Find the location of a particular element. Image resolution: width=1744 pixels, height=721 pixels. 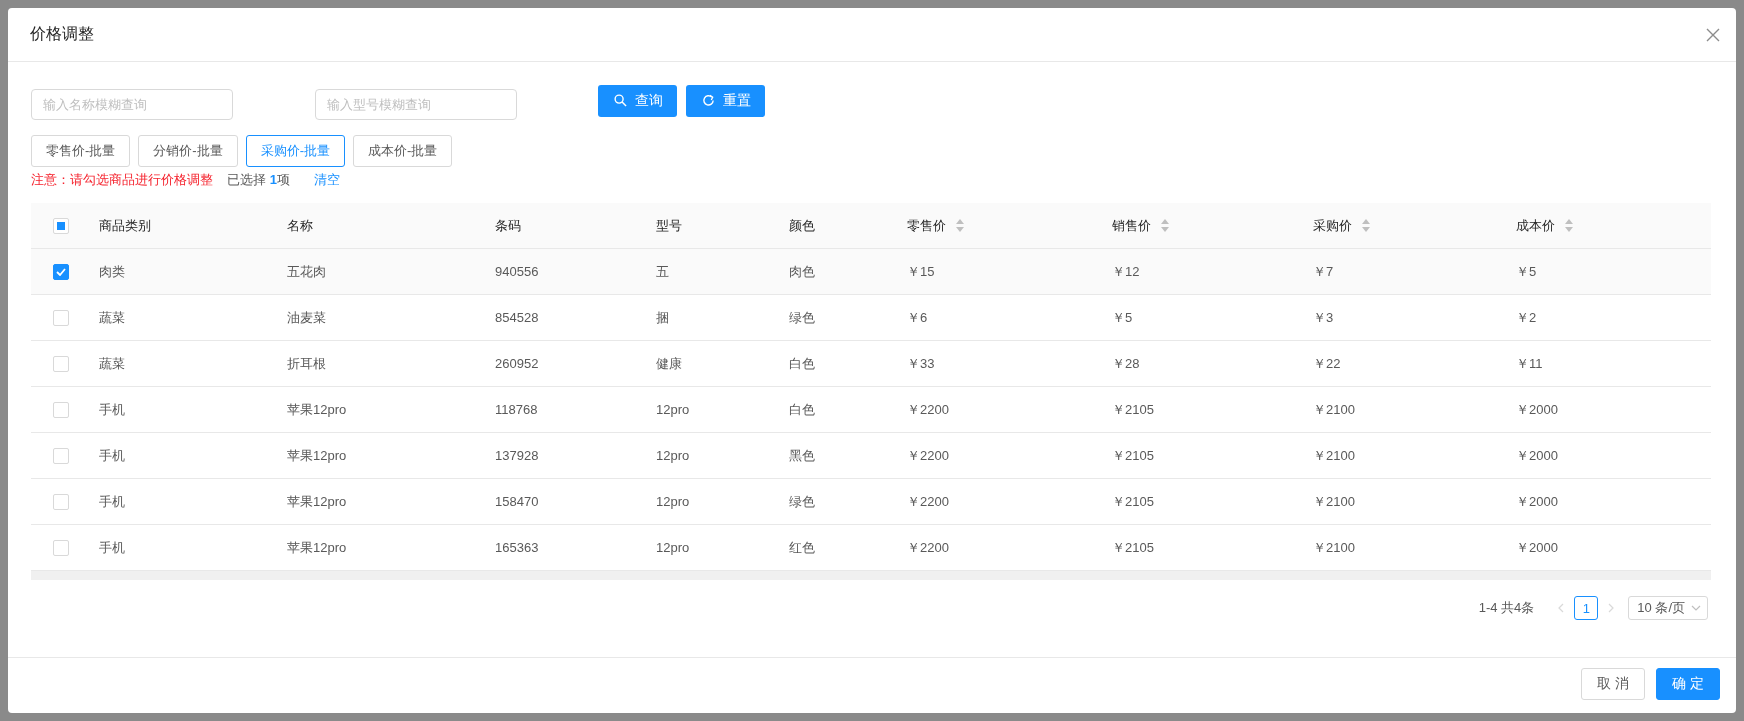

sortable-column-header: 零售价 is located at coordinates (935, 225).